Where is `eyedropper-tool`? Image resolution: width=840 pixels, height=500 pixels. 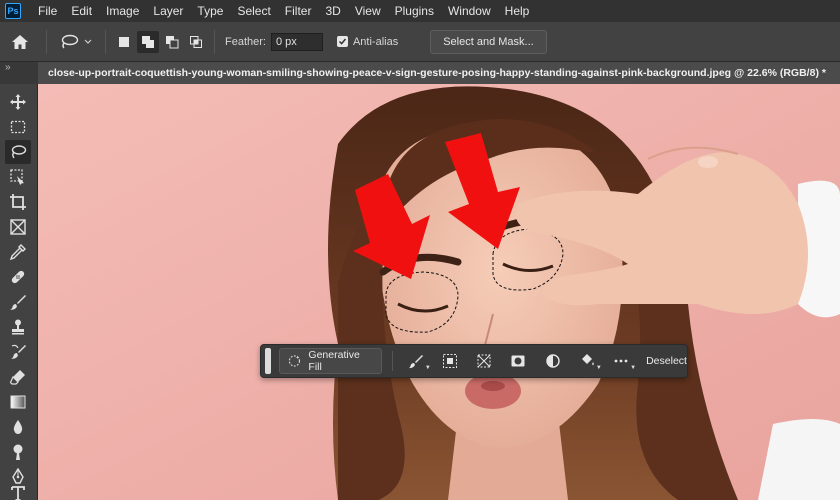 eyedropper-tool is located at coordinates (18, 252).